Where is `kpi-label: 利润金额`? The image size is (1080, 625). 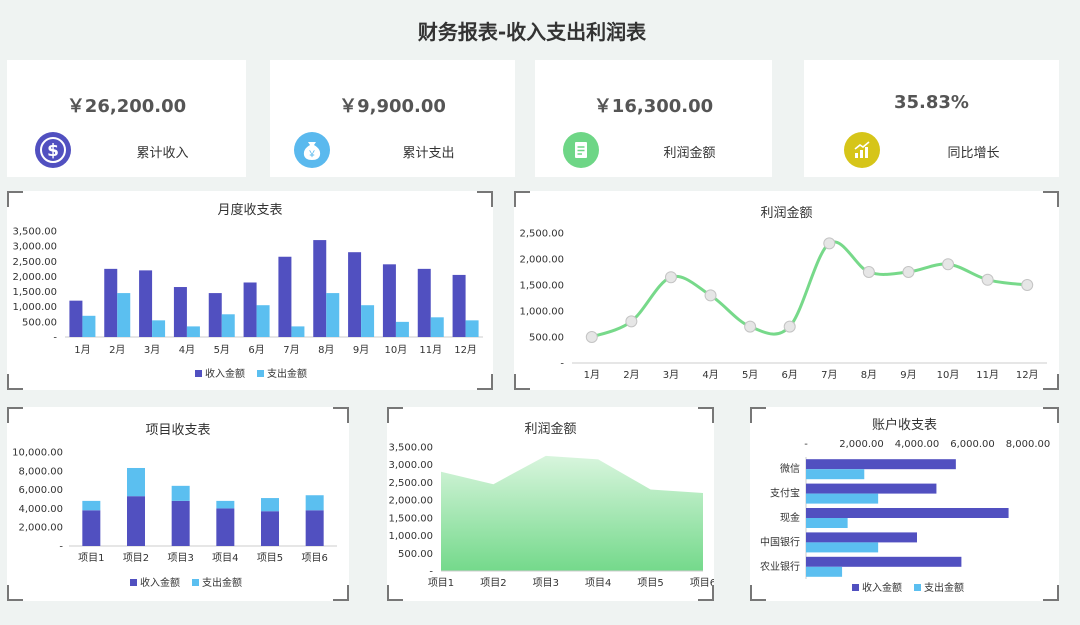 kpi-label: 利润金额 is located at coordinates (689, 153).